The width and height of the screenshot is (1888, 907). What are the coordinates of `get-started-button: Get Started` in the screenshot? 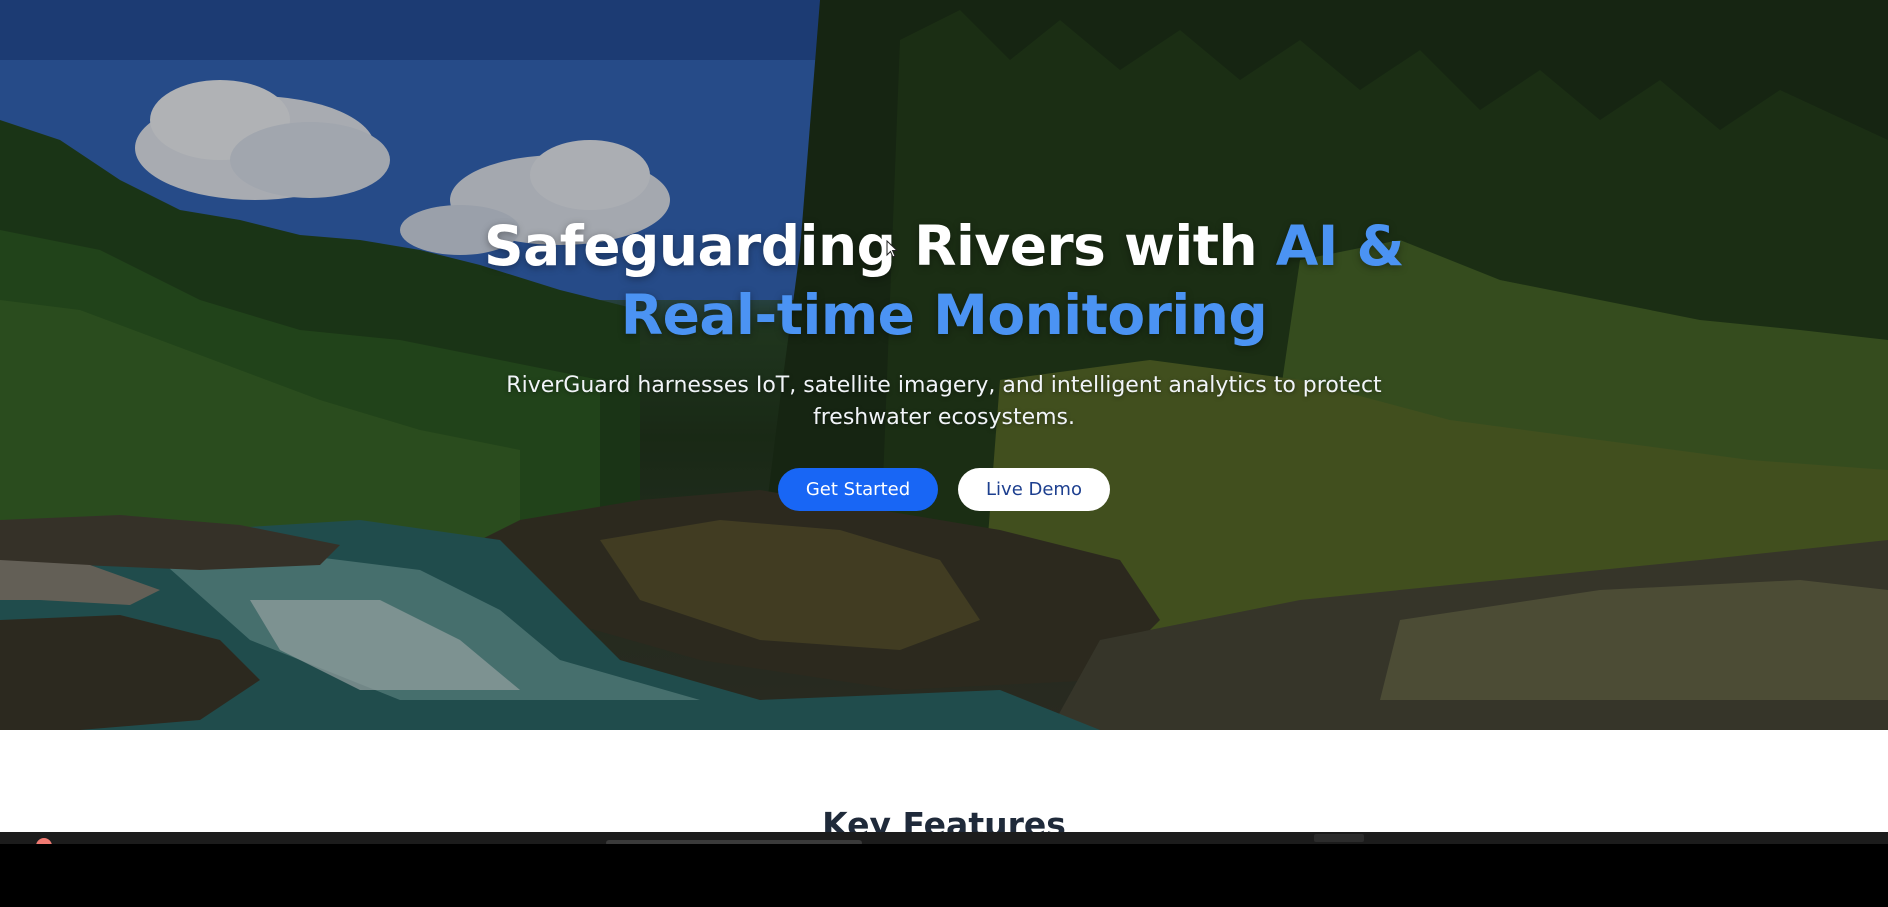 It's located at (858, 489).